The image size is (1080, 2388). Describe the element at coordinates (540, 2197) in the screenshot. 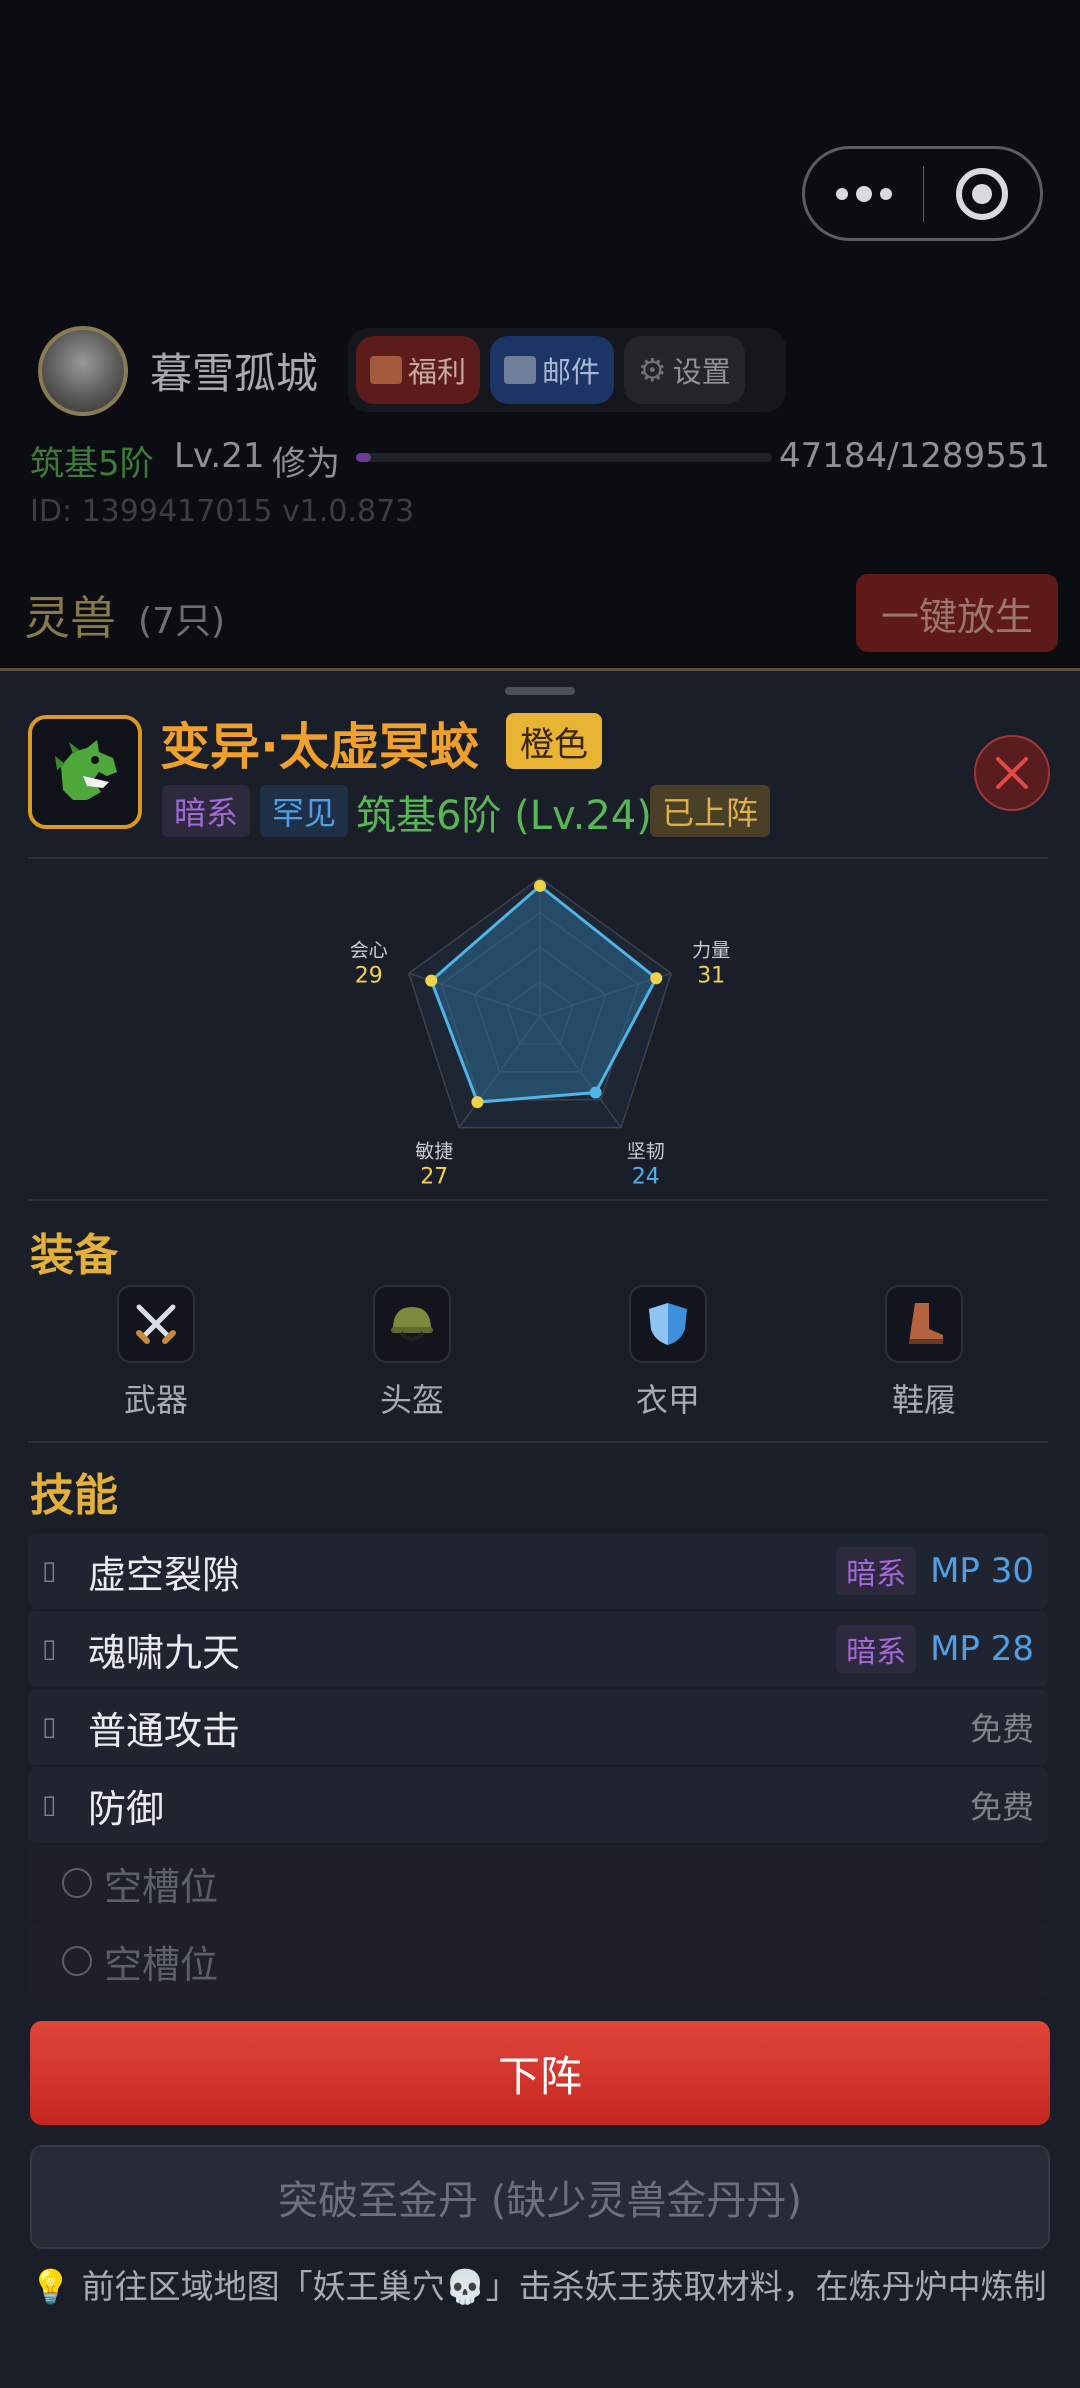

I see `breakthrough-button: 突破至金丹 (缺少灵兽金丹丹)` at that location.